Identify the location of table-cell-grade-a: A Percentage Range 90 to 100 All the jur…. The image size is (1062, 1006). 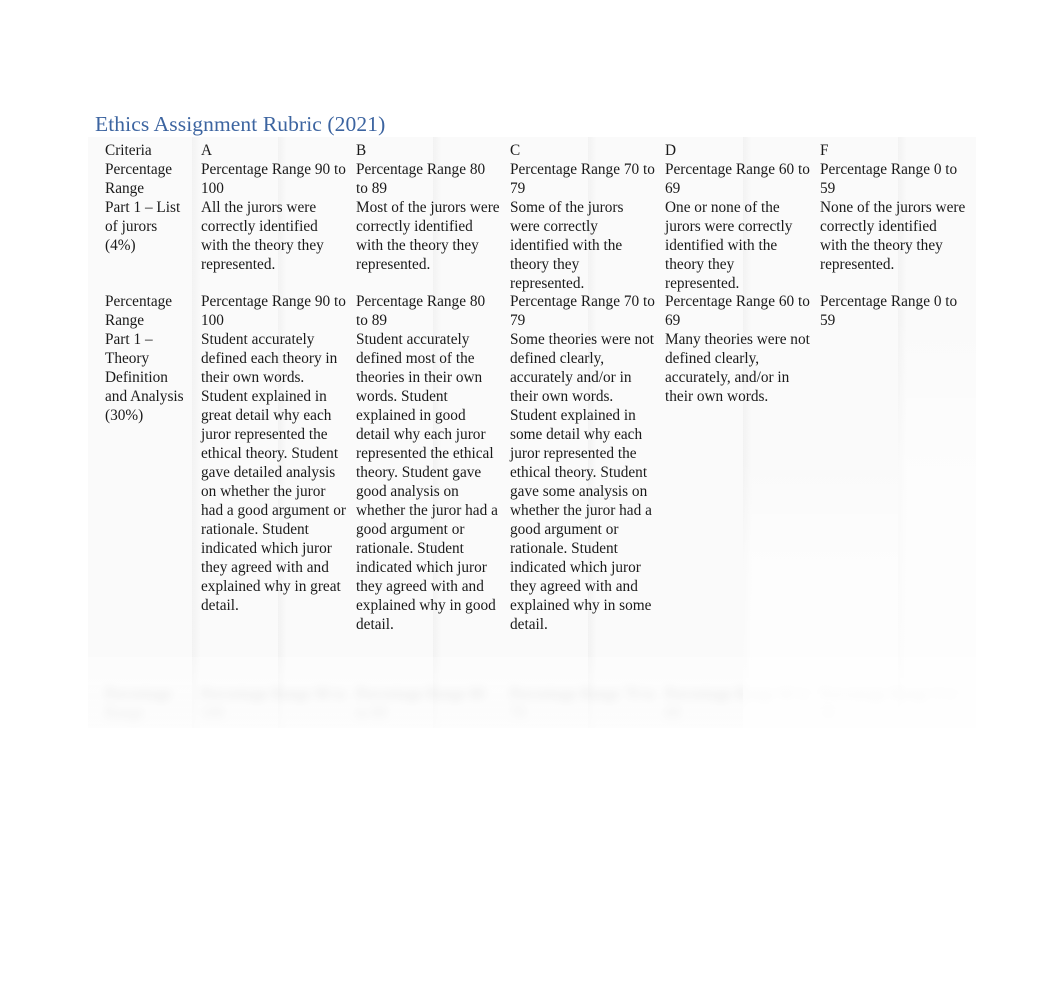
(278, 217).